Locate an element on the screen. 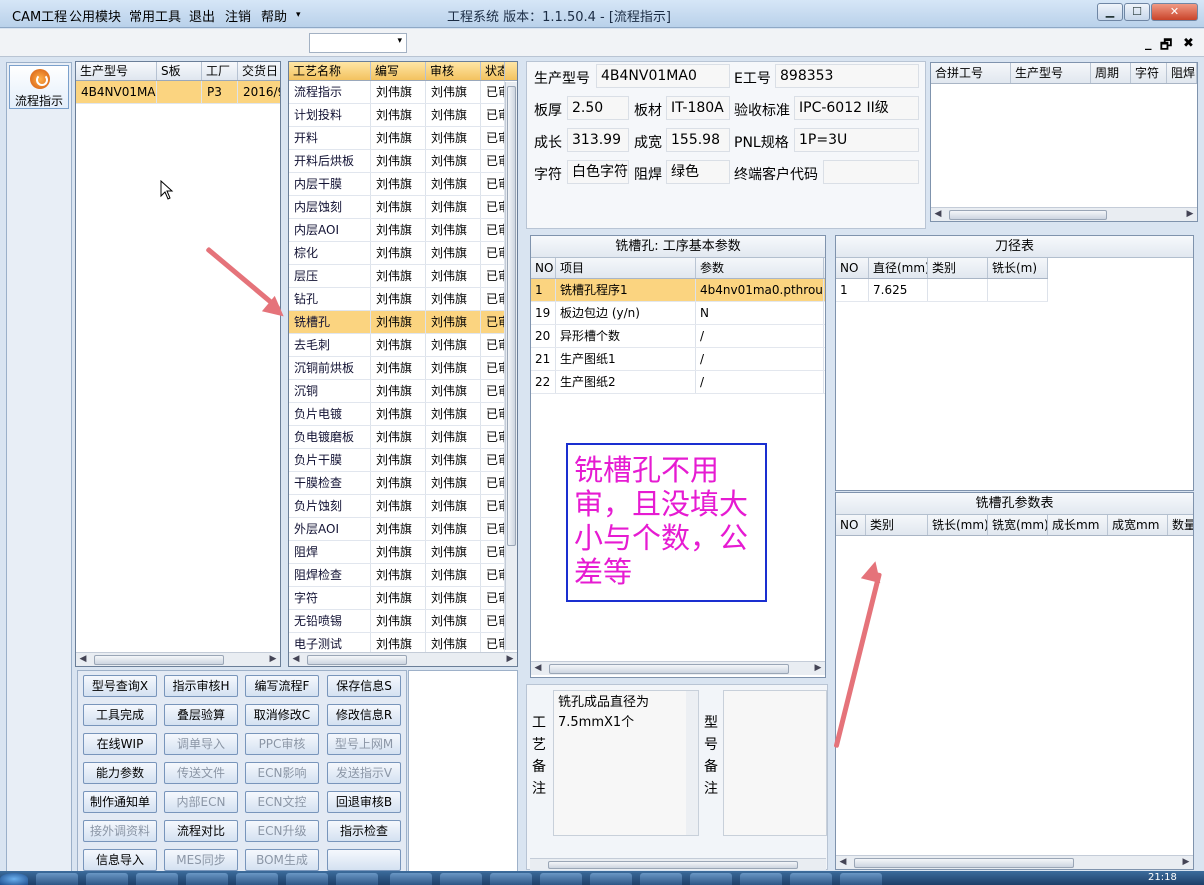 Image resolution: width=1204 pixels, height=885 pixels. menu-common-modules: 公用模块 is located at coordinates (95, 15).